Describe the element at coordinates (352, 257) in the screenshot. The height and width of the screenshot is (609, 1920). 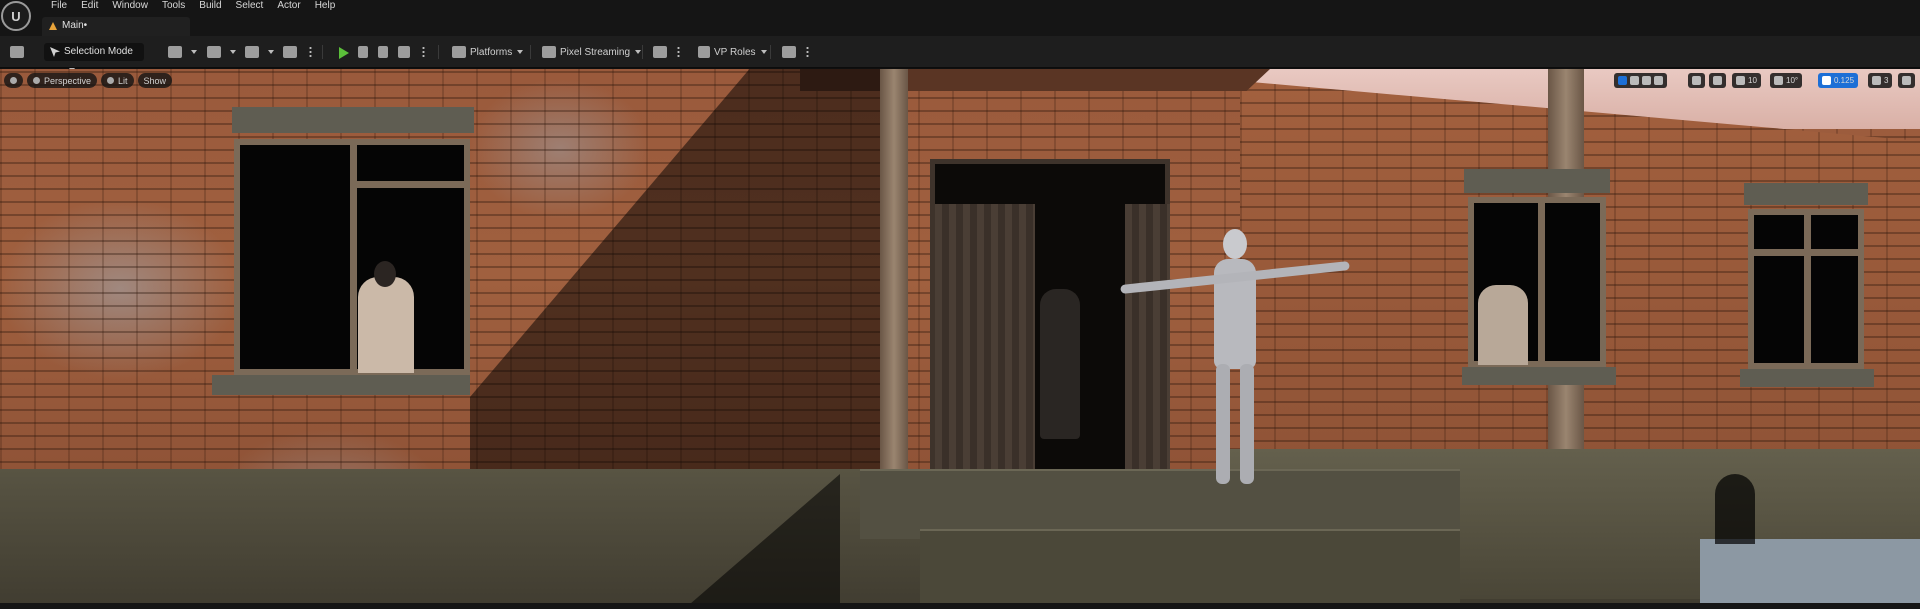
I see `window-left` at that location.